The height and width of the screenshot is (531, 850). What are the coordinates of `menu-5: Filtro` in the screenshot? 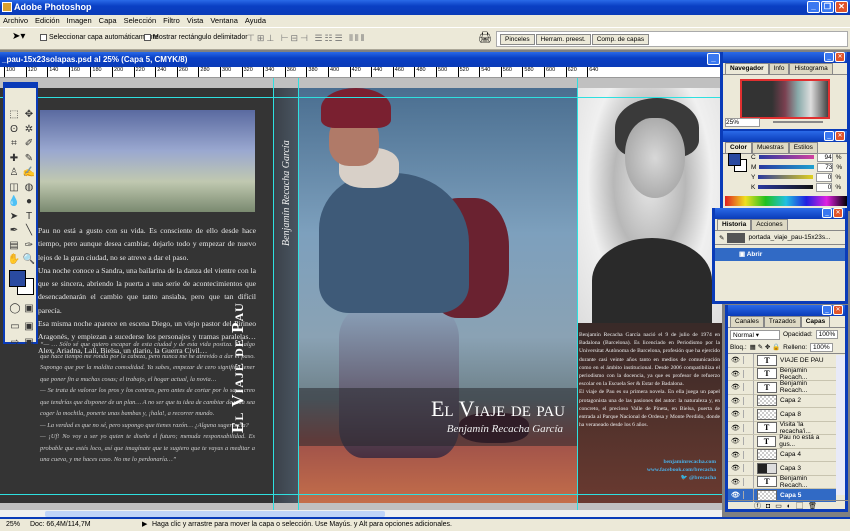 It's located at (171, 21).